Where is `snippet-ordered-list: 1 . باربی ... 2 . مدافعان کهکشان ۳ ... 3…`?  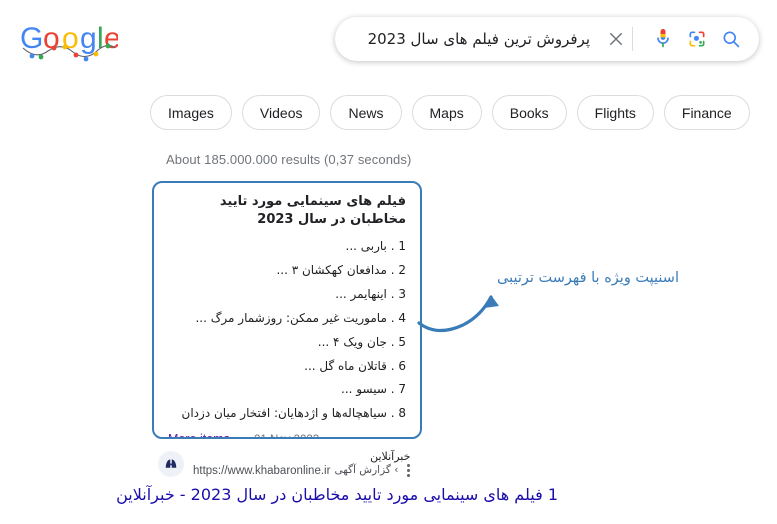 snippet-ordered-list: 1 . باربی ... 2 . مدافعان کهکشان ۳ ... 3… is located at coordinates (287, 330).